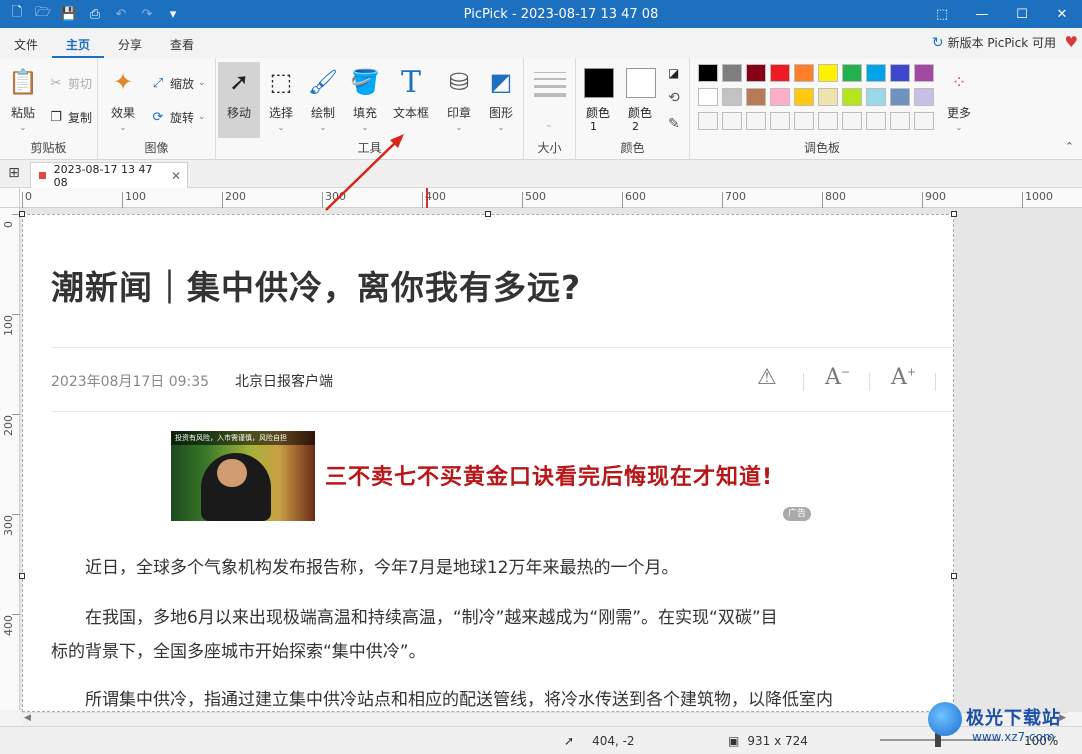 The width and height of the screenshot is (1082, 754). What do you see at coordinates (673, 73) in the screenshot?
I see `swap-colors-icon: ◪` at bounding box center [673, 73].